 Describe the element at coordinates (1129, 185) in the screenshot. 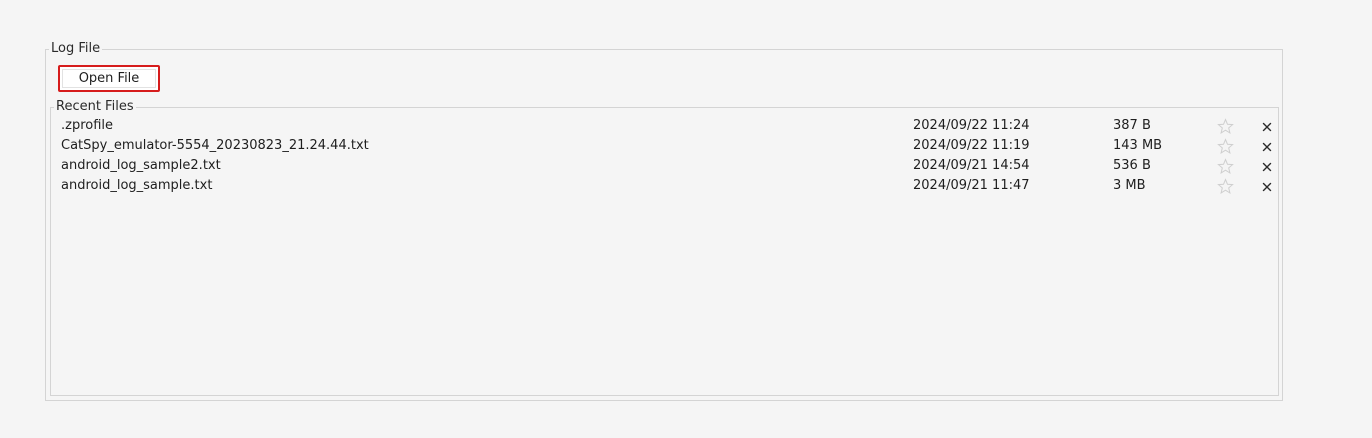

I see `recent-file-size: 3 MB` at that location.